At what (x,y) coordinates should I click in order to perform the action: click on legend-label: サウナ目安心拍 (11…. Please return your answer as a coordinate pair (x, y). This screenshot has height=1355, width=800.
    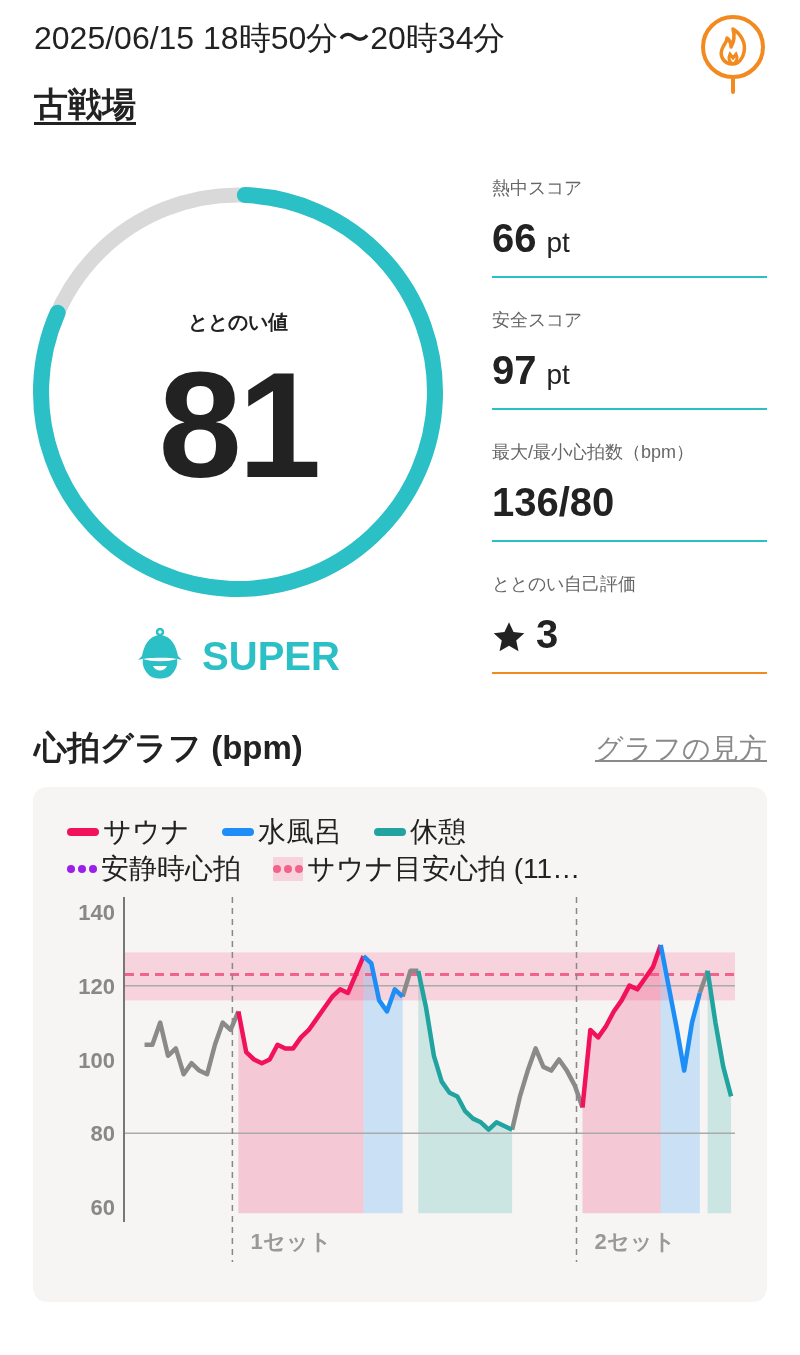
    Looking at the image, I should click on (444, 868).